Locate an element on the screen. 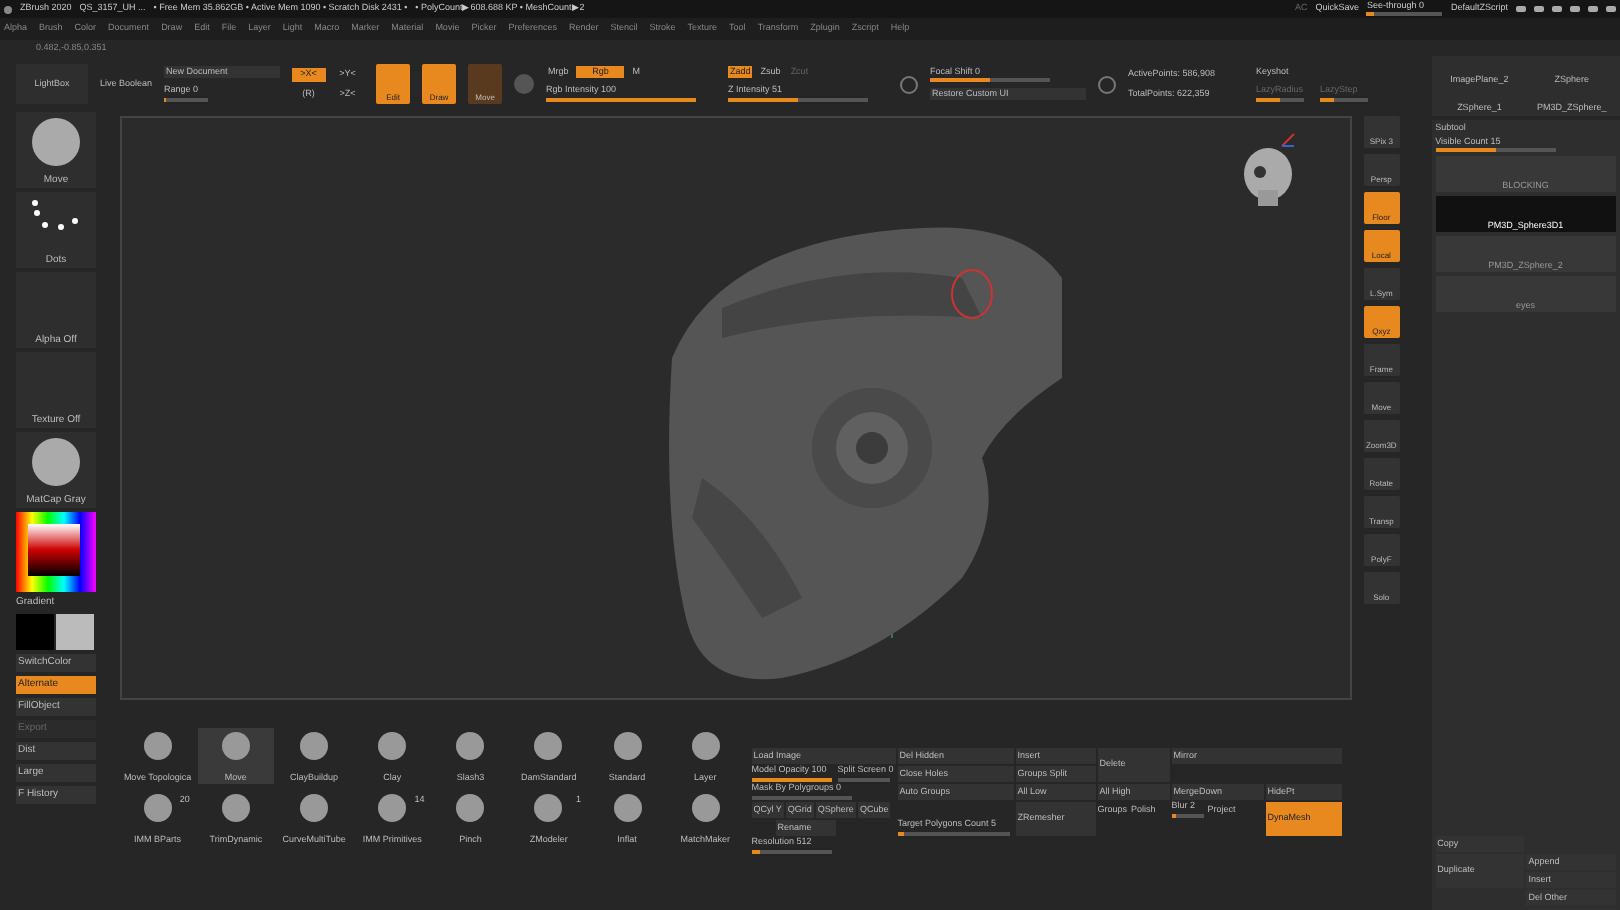 The width and height of the screenshot is (1620, 910). secondary-color-swatch is located at coordinates (75, 632).